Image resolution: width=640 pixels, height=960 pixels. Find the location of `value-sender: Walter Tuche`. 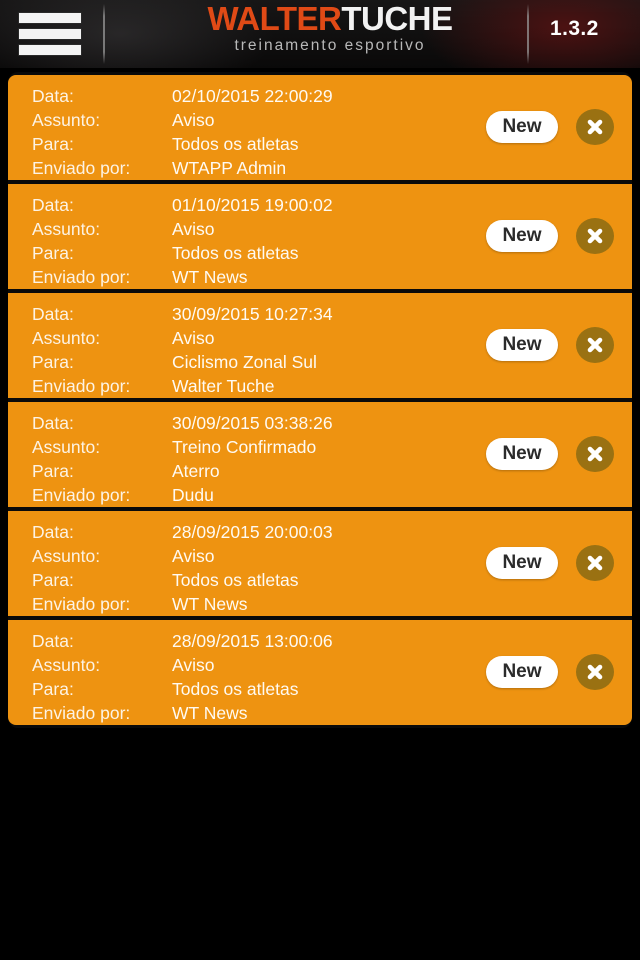

value-sender: Walter Tuche is located at coordinates (223, 386).